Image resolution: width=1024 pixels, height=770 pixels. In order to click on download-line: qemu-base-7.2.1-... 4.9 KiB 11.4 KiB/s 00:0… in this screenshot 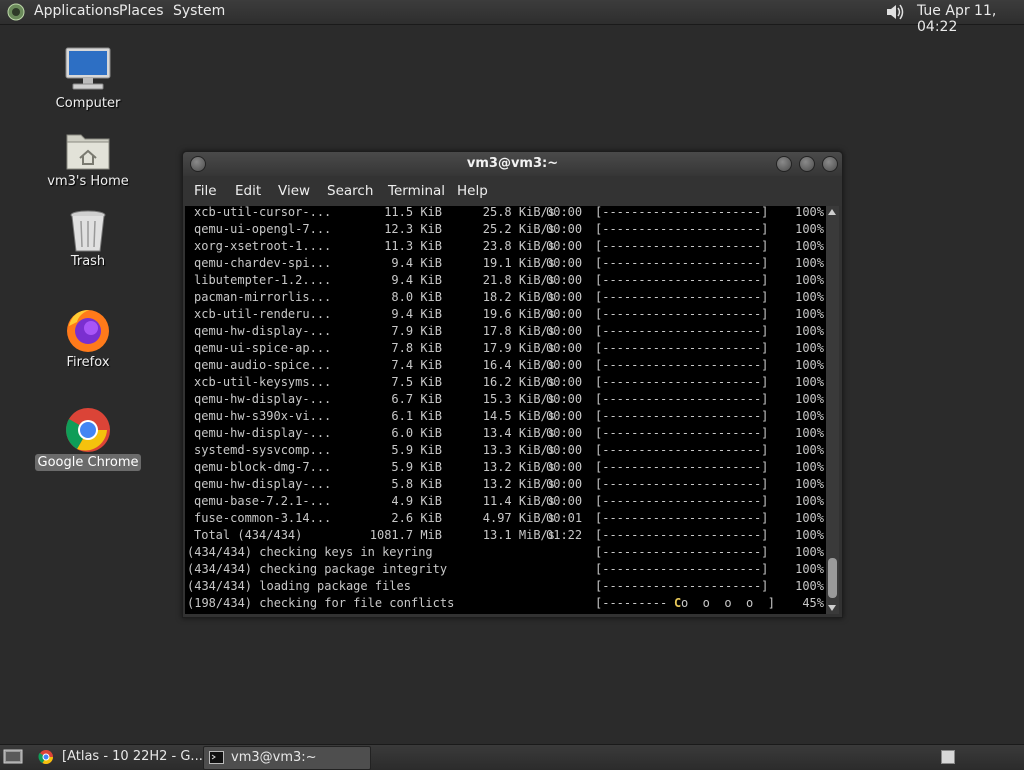, I will do `click(505, 501)`.